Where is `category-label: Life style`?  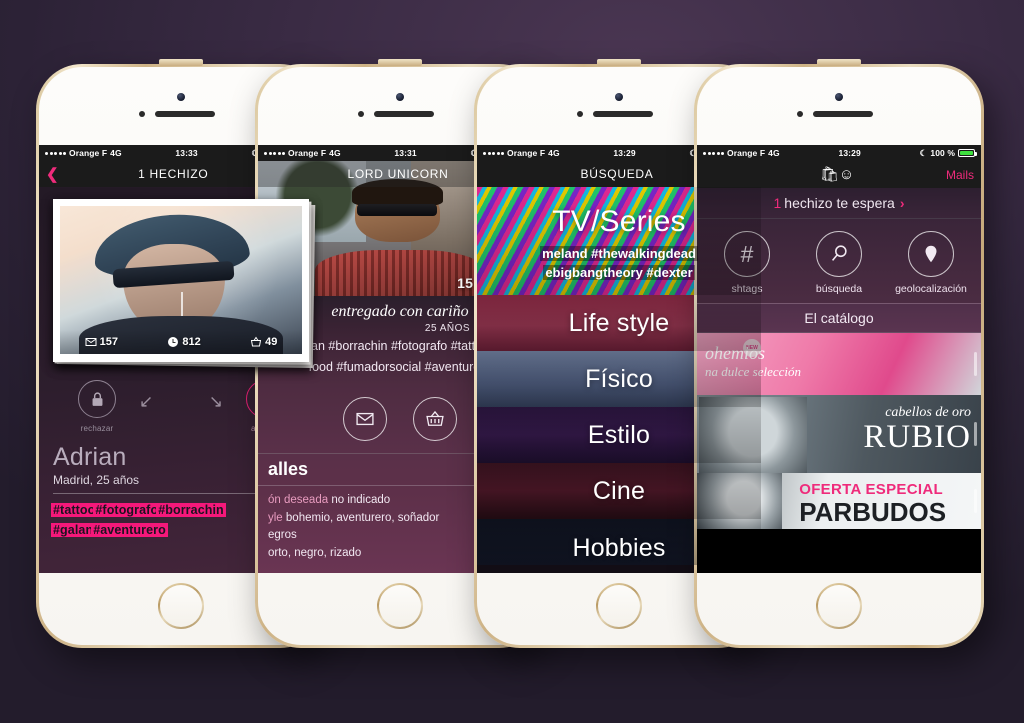 category-label: Life style is located at coordinates (619, 322).